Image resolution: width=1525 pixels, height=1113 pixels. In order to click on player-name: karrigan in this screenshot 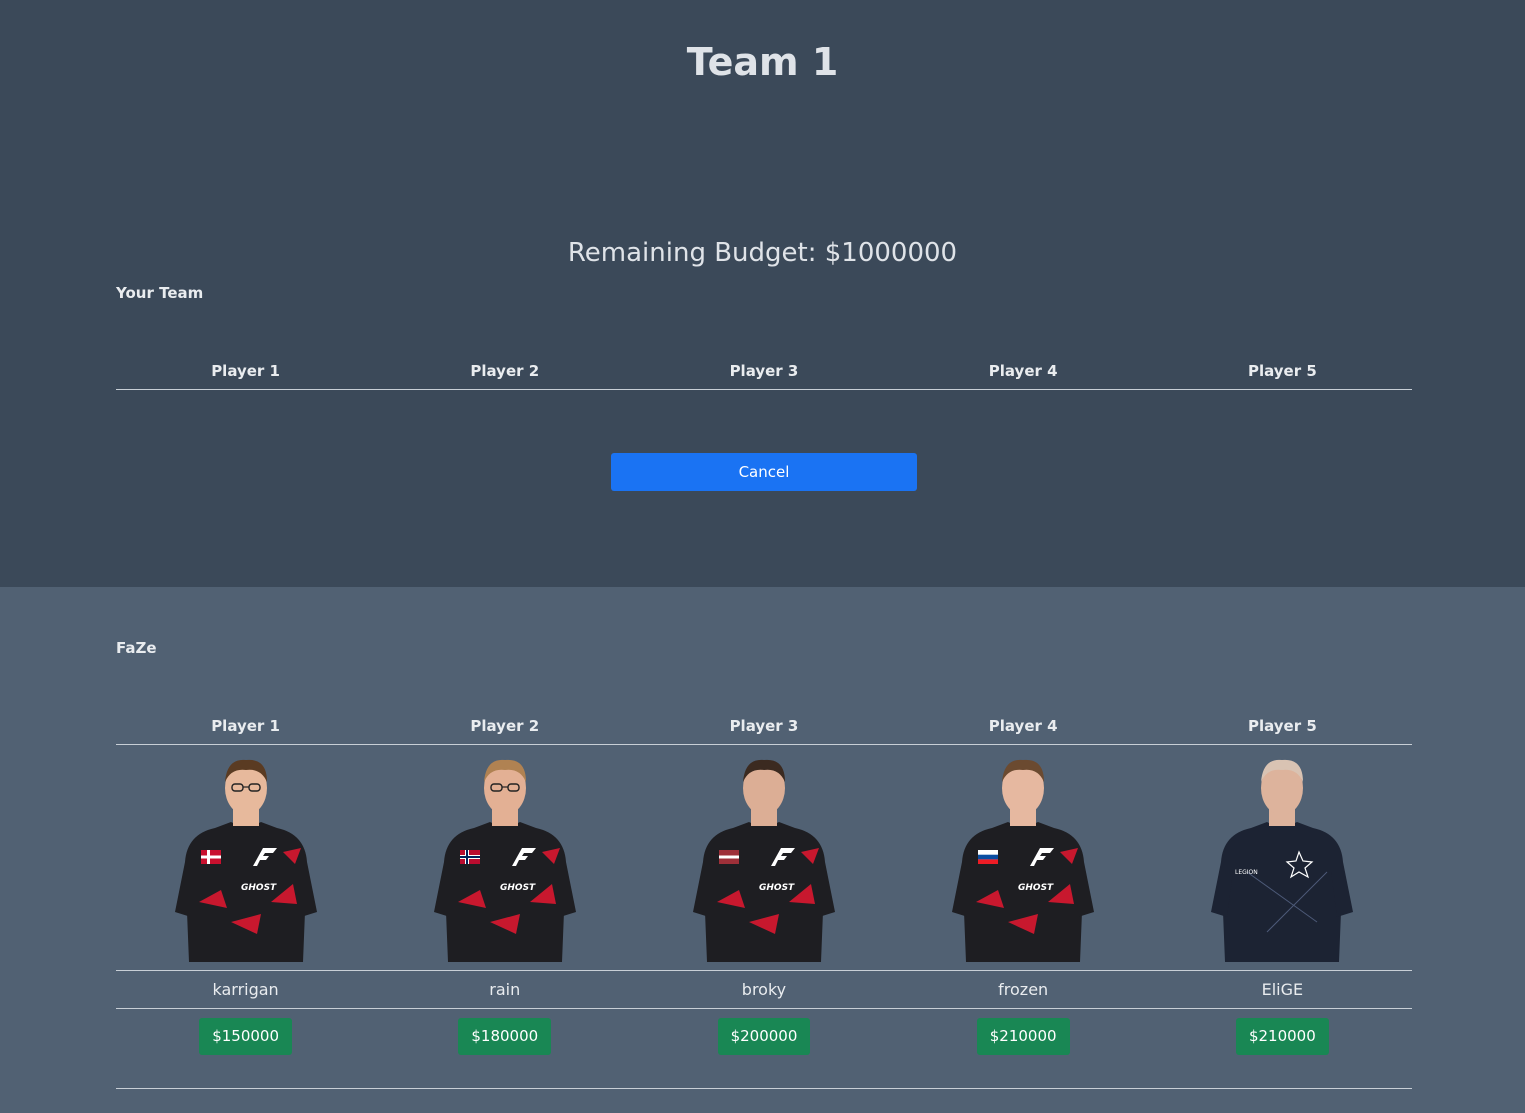, I will do `click(246, 989)`.